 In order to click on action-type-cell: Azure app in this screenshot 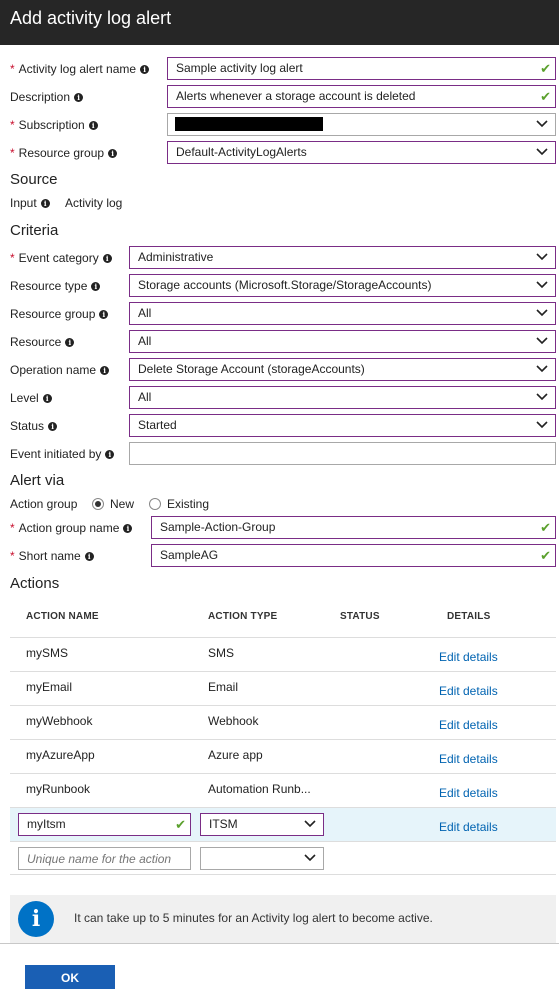, I will do `click(235, 755)`.